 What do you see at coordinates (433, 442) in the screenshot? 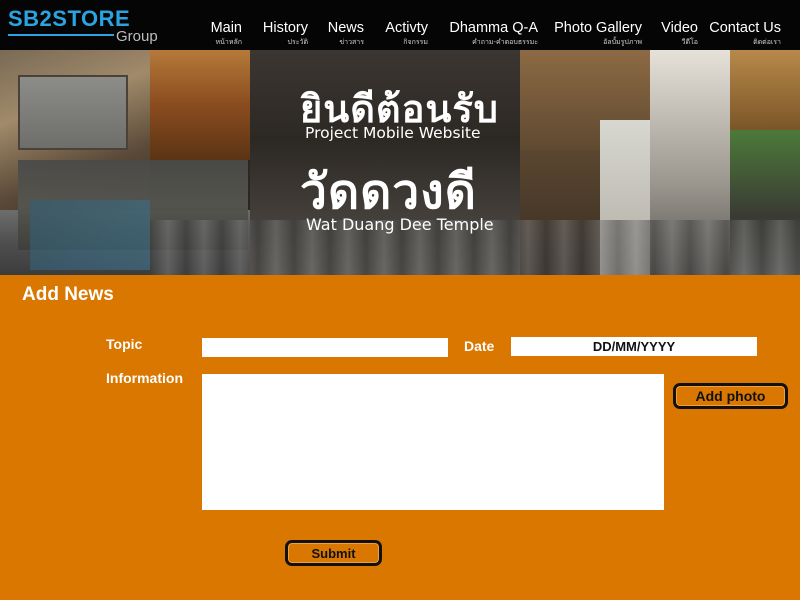
I see `information-textarea` at bounding box center [433, 442].